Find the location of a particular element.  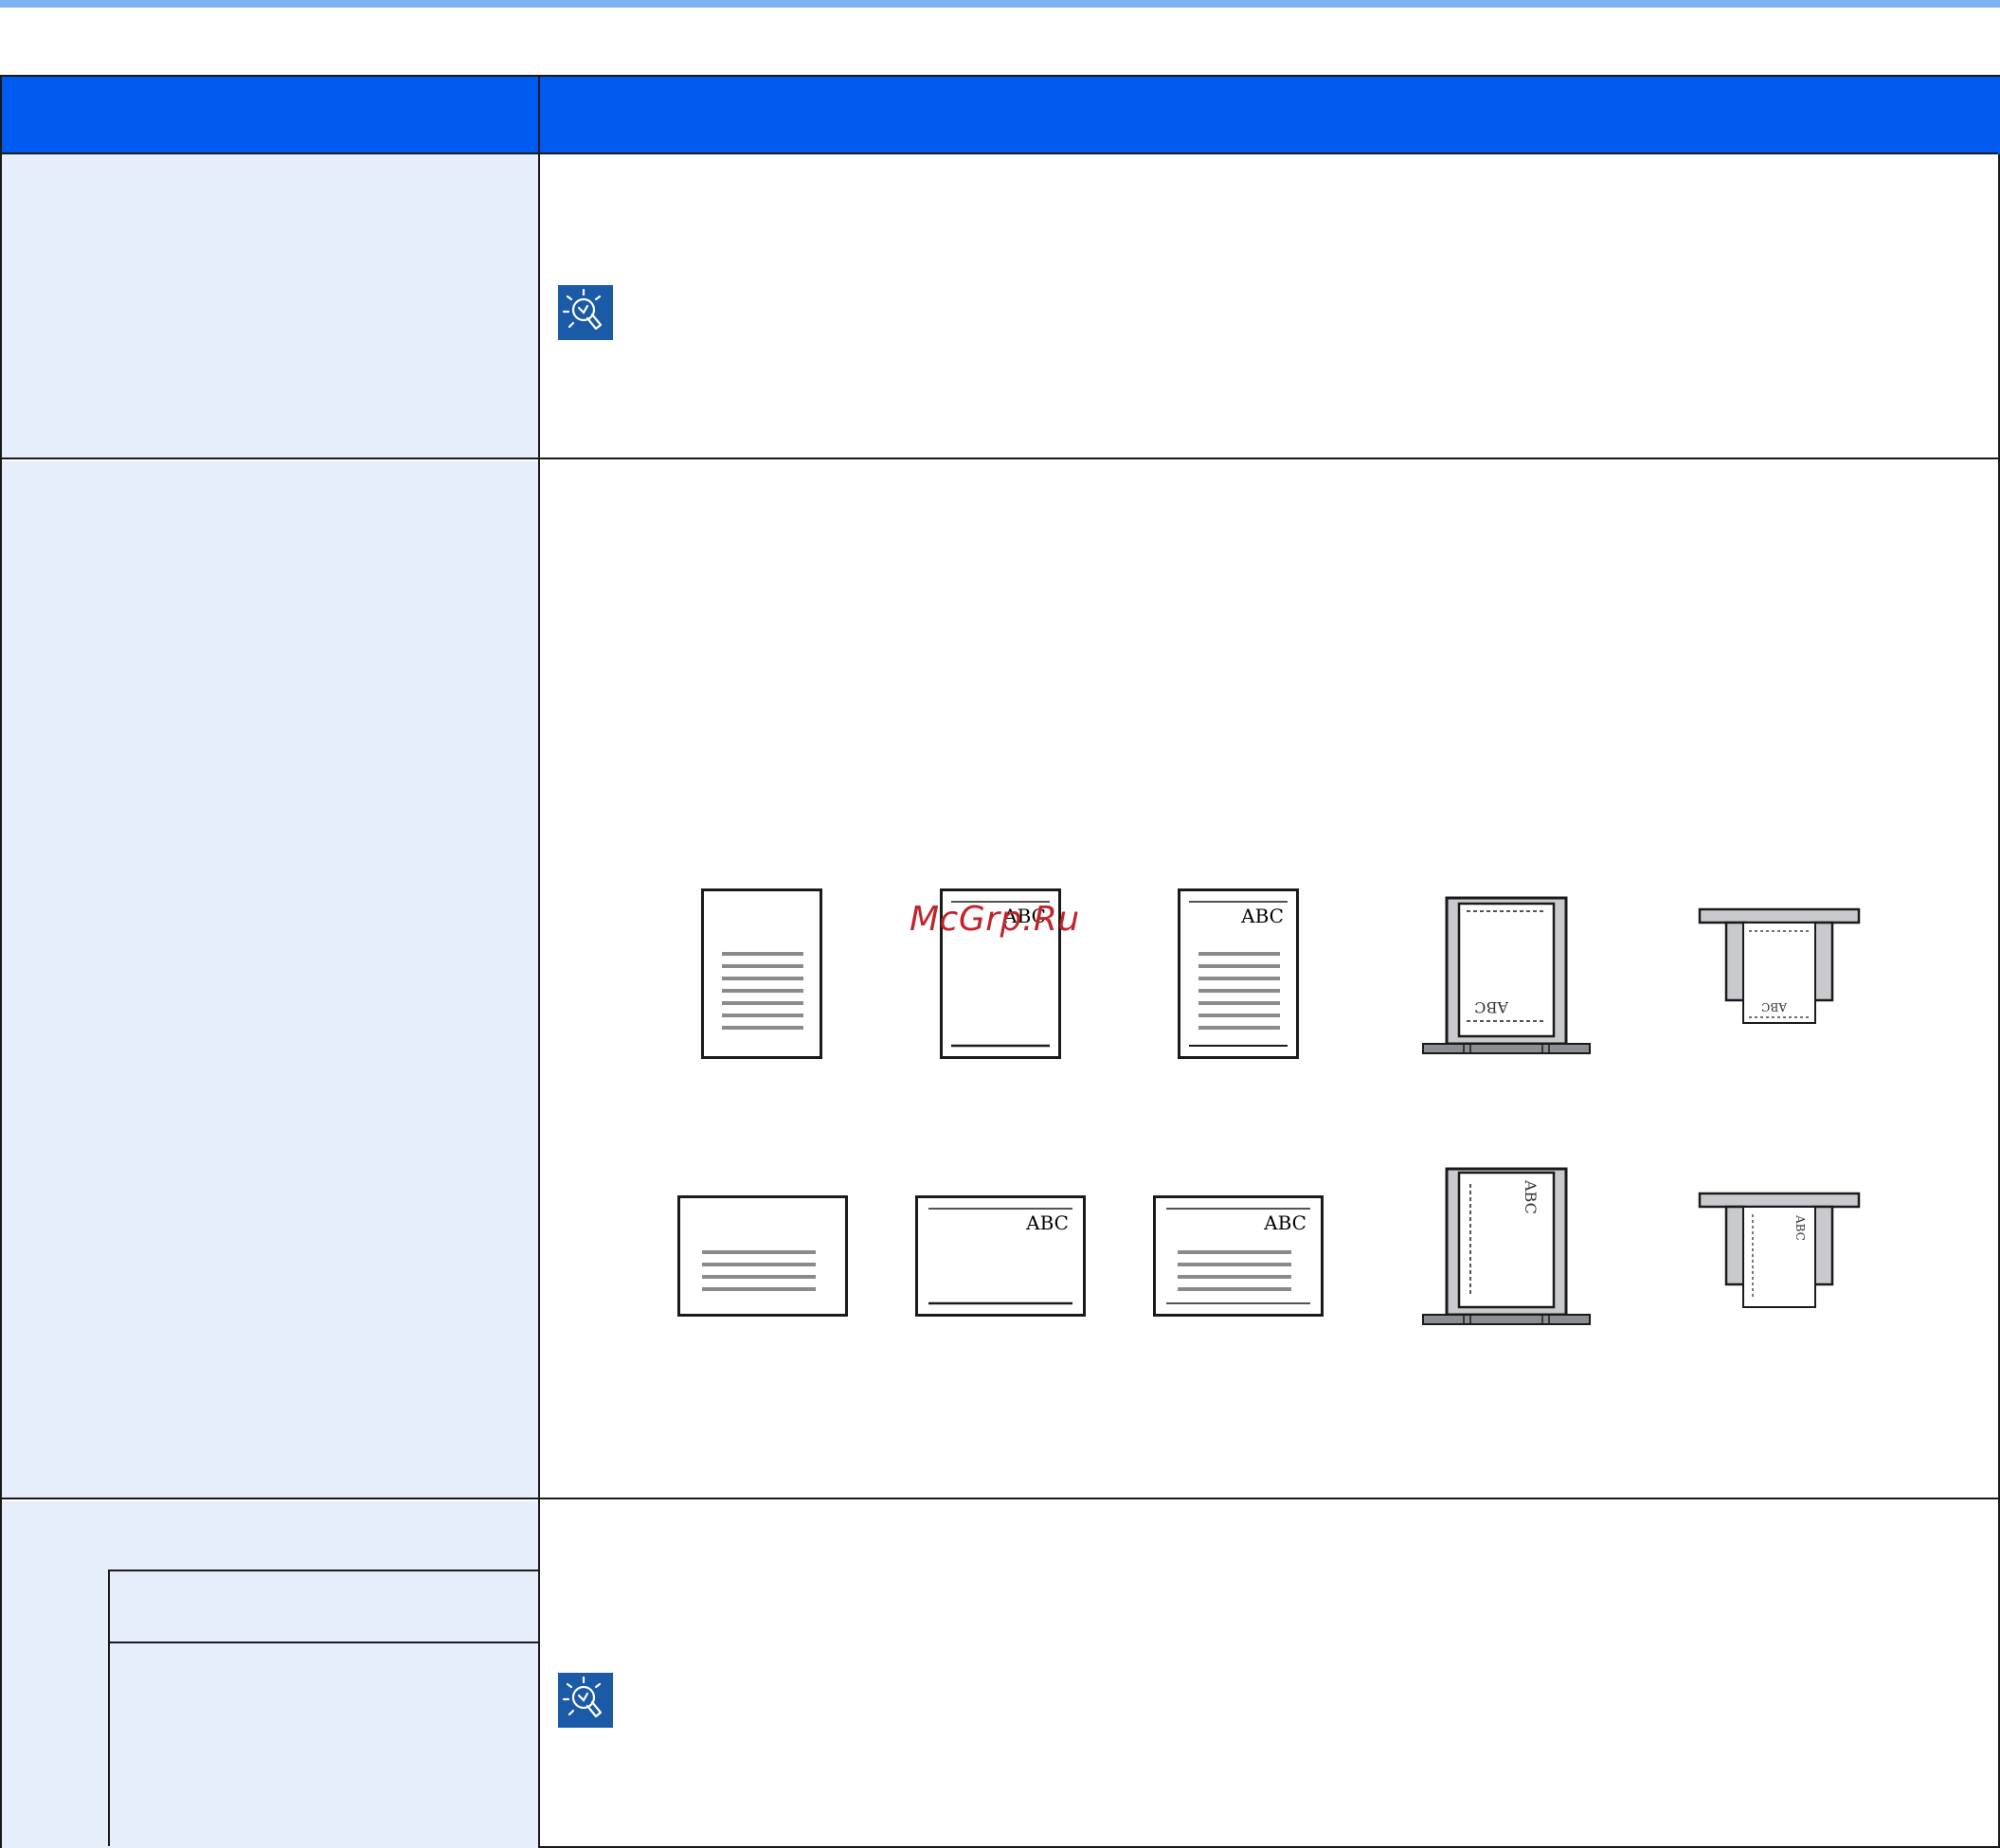

platen-placed-original-illustration: ABC is located at coordinates (1506, 975).